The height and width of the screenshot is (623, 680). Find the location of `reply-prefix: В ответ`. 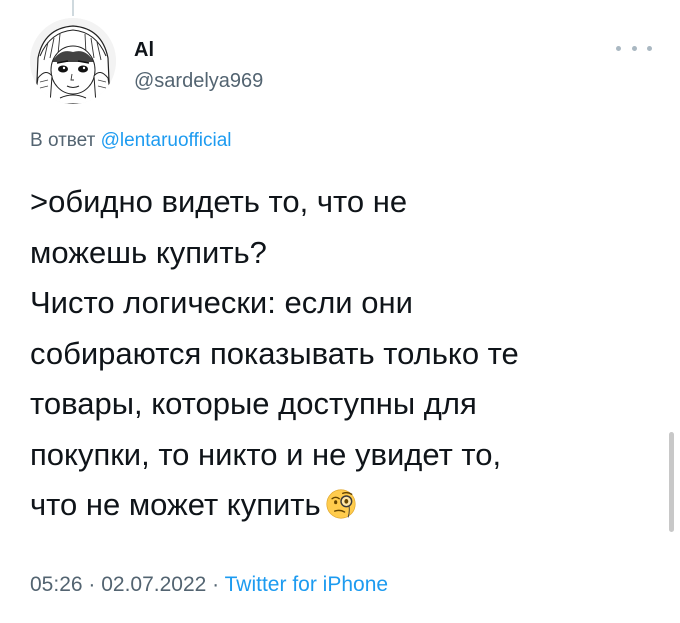

reply-prefix: В ответ is located at coordinates (63, 140).